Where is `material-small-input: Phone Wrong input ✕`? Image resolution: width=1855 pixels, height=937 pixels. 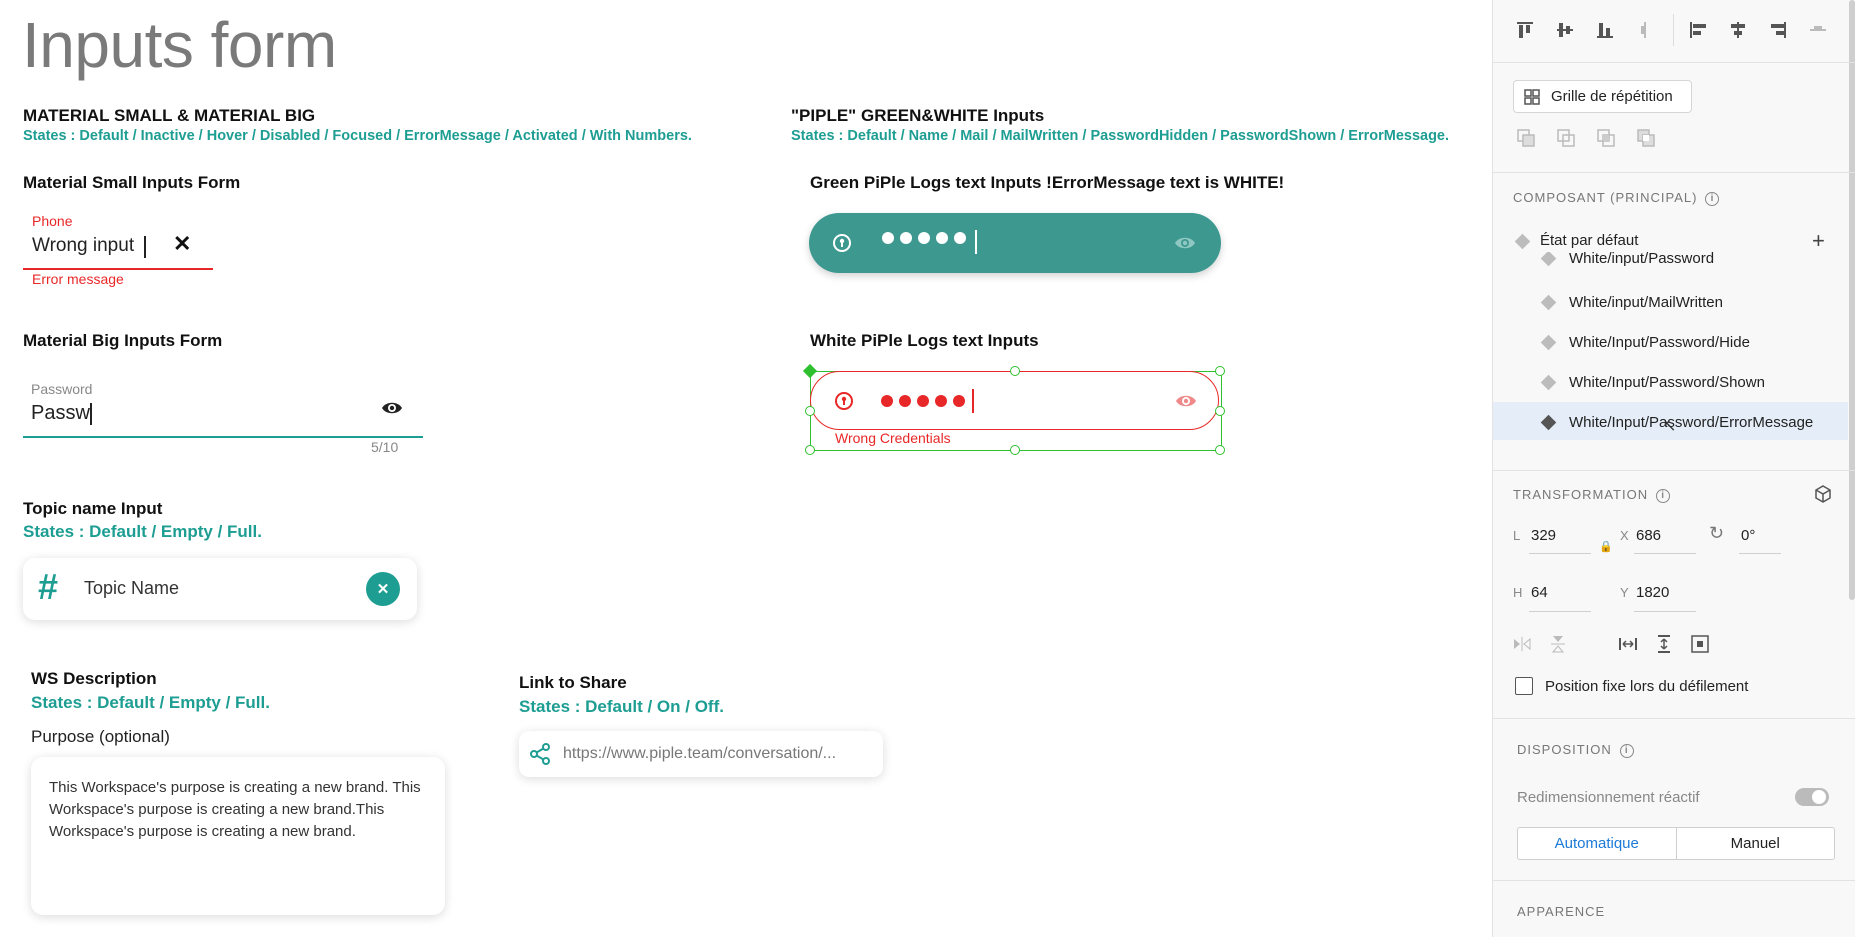
material-small-input: Phone Wrong input ✕ is located at coordinates (118, 237).